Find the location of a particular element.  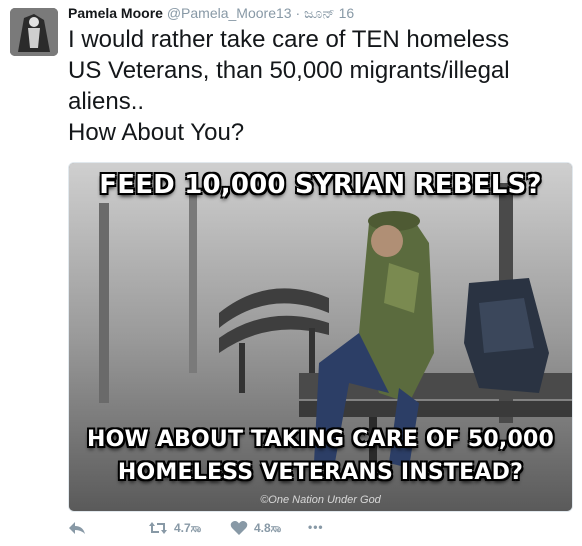

tweet-header: Pamela Moore @Pamela_Moore13 · ಜೂನ್ 16 is located at coordinates (211, 13).